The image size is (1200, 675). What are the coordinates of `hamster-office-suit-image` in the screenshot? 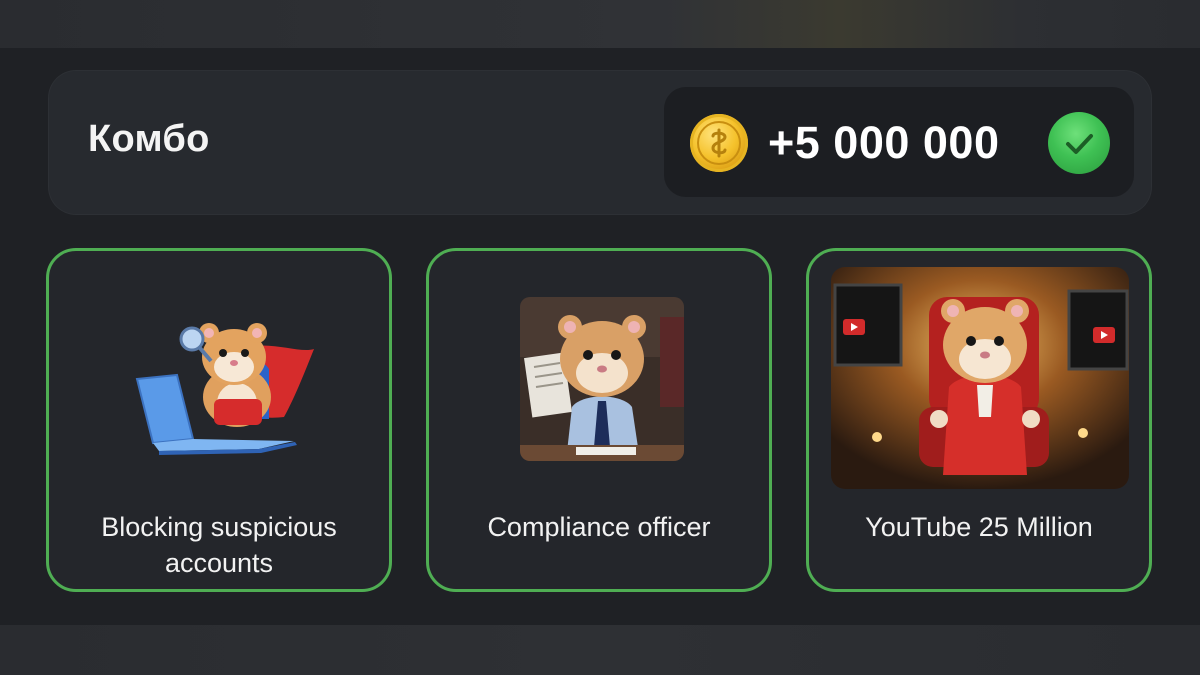 It's located at (602, 379).